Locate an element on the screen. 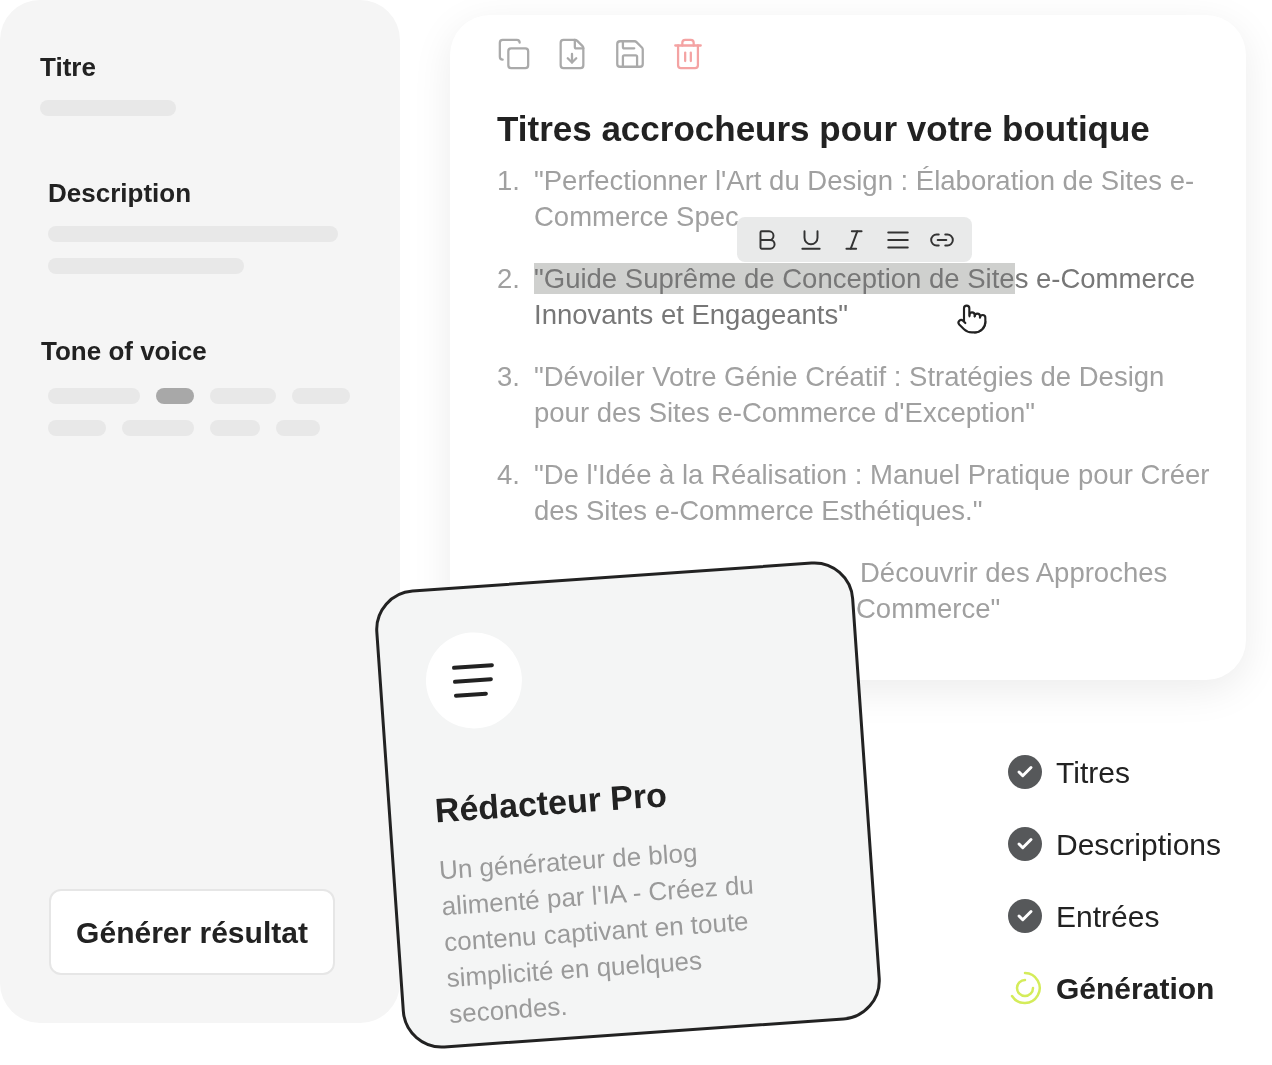 The width and height of the screenshot is (1272, 1065). list-number: 2. is located at coordinates (509, 278).